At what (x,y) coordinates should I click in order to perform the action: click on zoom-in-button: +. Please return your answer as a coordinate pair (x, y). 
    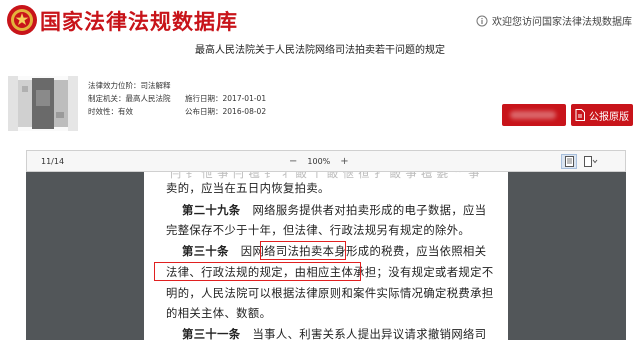
    Looking at the image, I should click on (344, 161).